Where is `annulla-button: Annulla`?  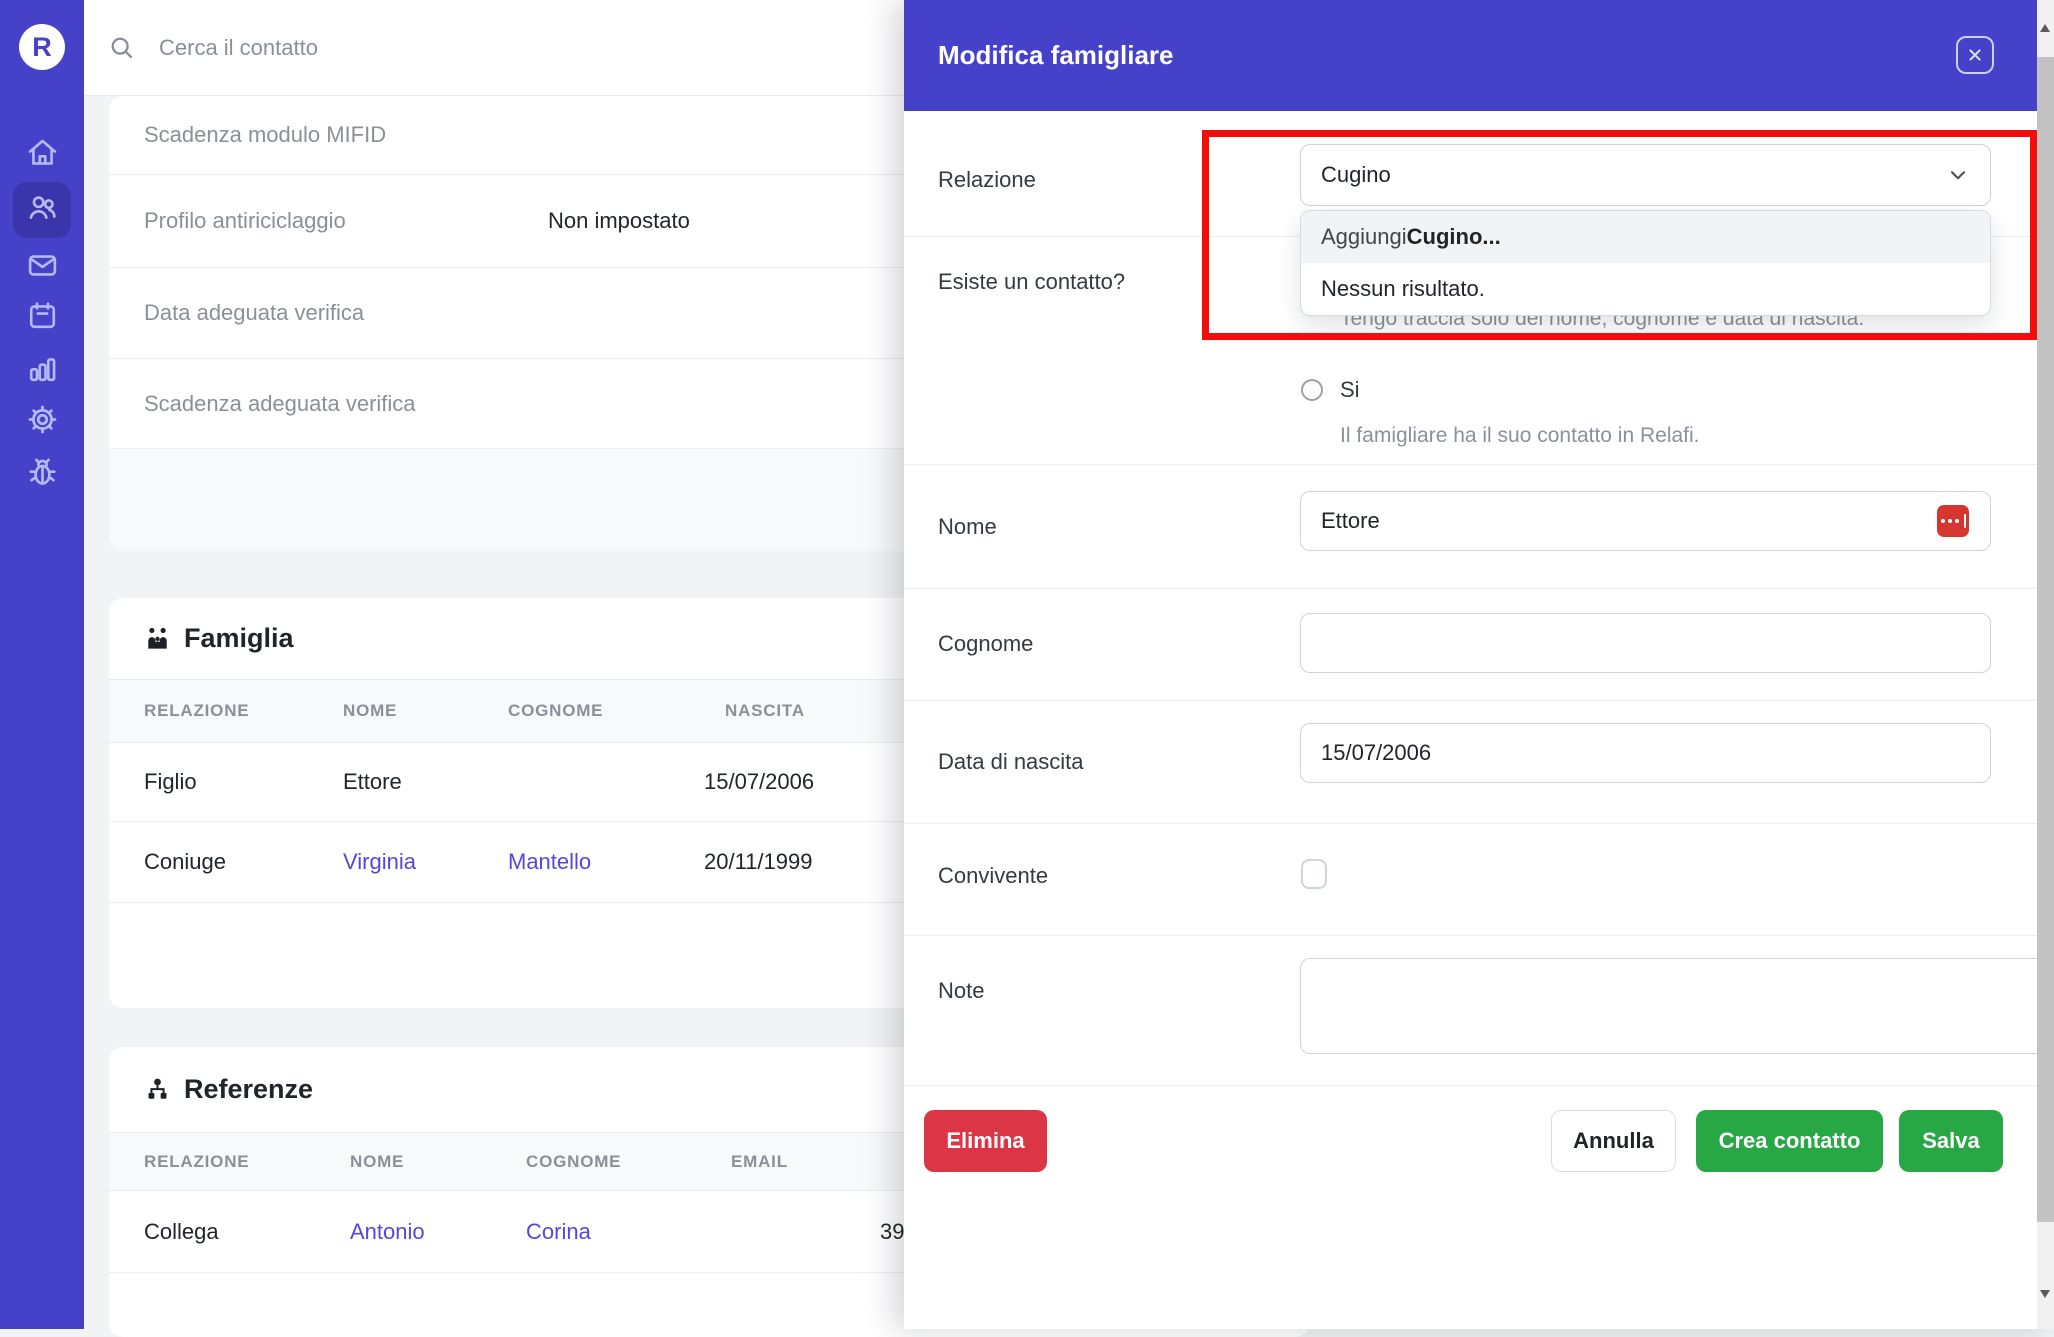 annulla-button: Annulla is located at coordinates (1613, 1141).